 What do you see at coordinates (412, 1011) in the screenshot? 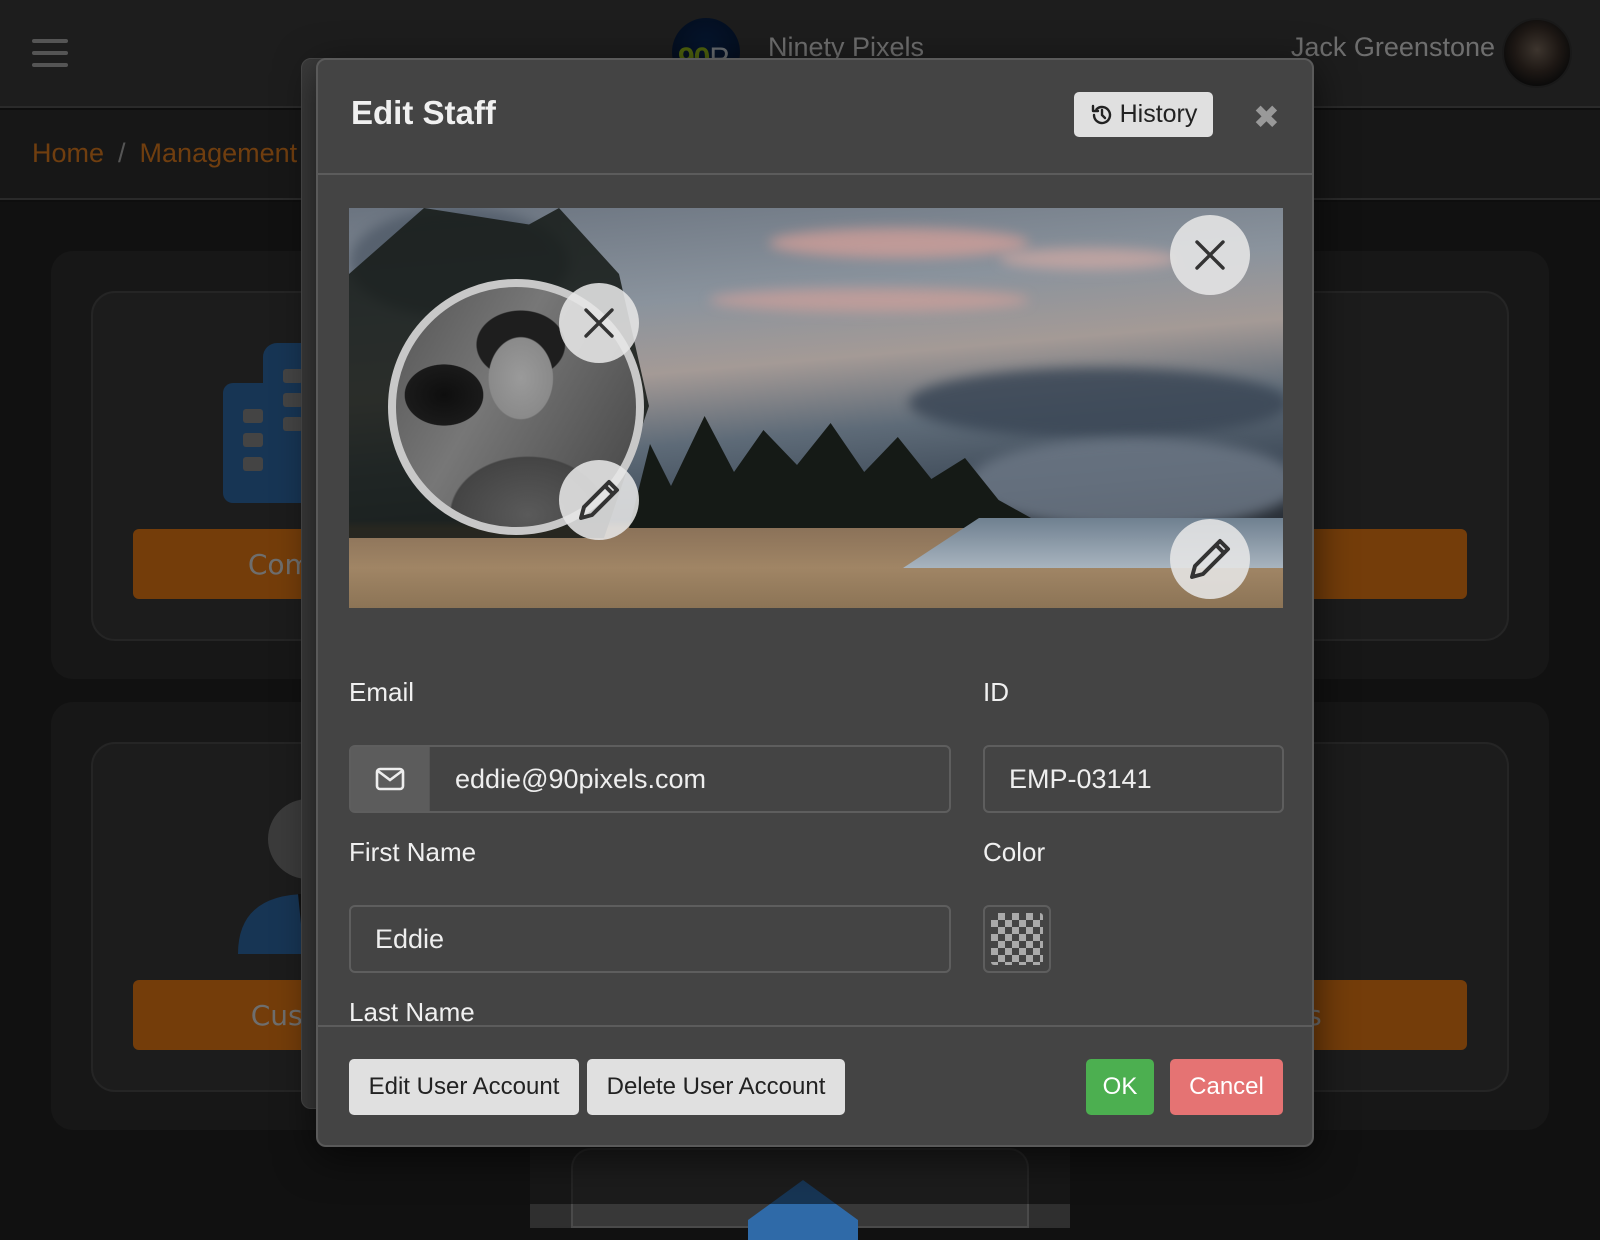
I see `last-name-label: Last Name` at bounding box center [412, 1011].